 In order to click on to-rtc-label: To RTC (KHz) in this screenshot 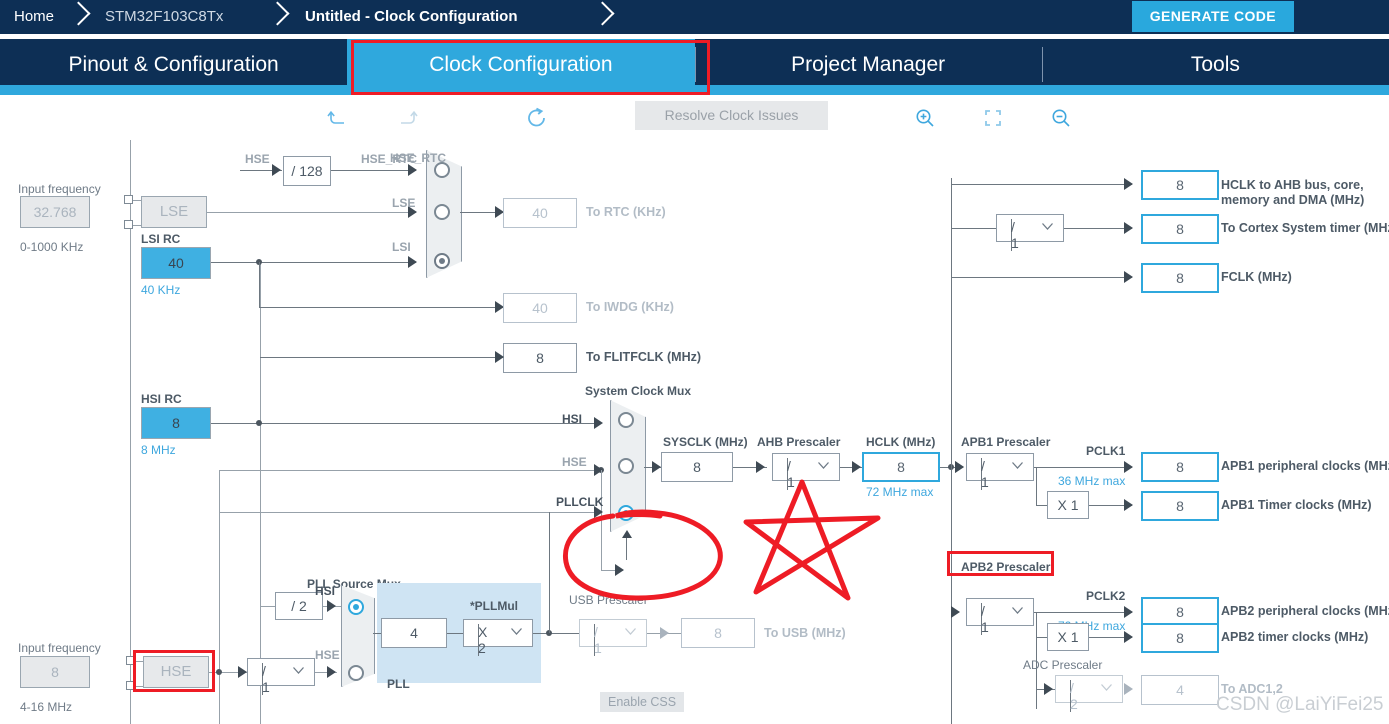, I will do `click(626, 212)`.